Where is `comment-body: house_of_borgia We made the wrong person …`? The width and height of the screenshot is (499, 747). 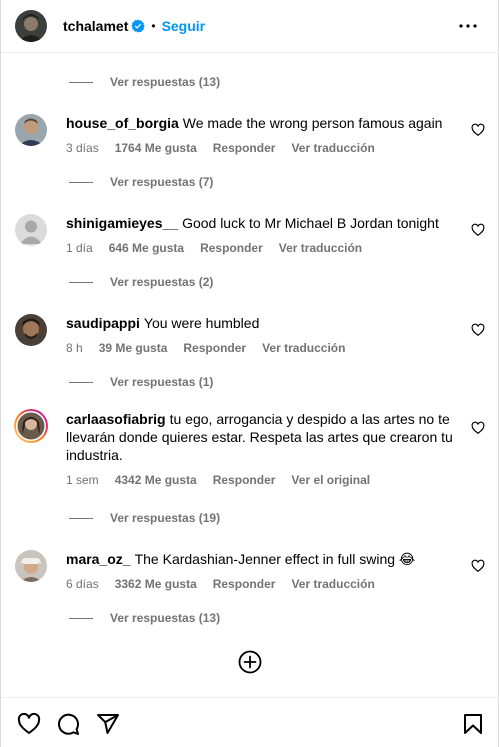 comment-body: house_of_borgia We made the wrong person … is located at coordinates (260, 135).